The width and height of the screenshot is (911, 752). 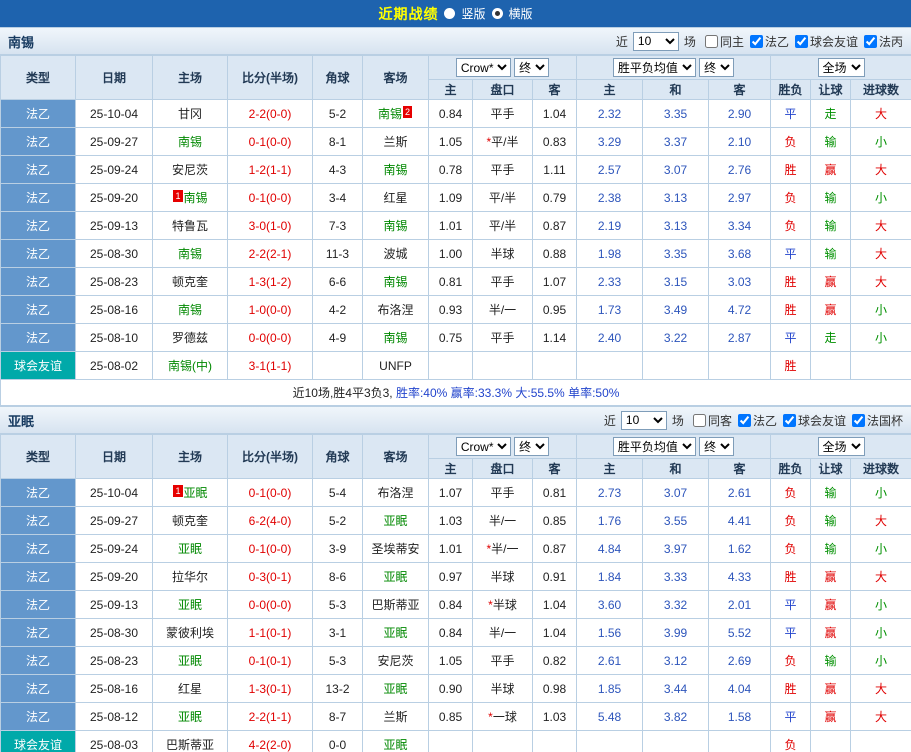 What do you see at coordinates (712, 420) in the screenshot?
I see `filter-同客: 同客` at bounding box center [712, 420].